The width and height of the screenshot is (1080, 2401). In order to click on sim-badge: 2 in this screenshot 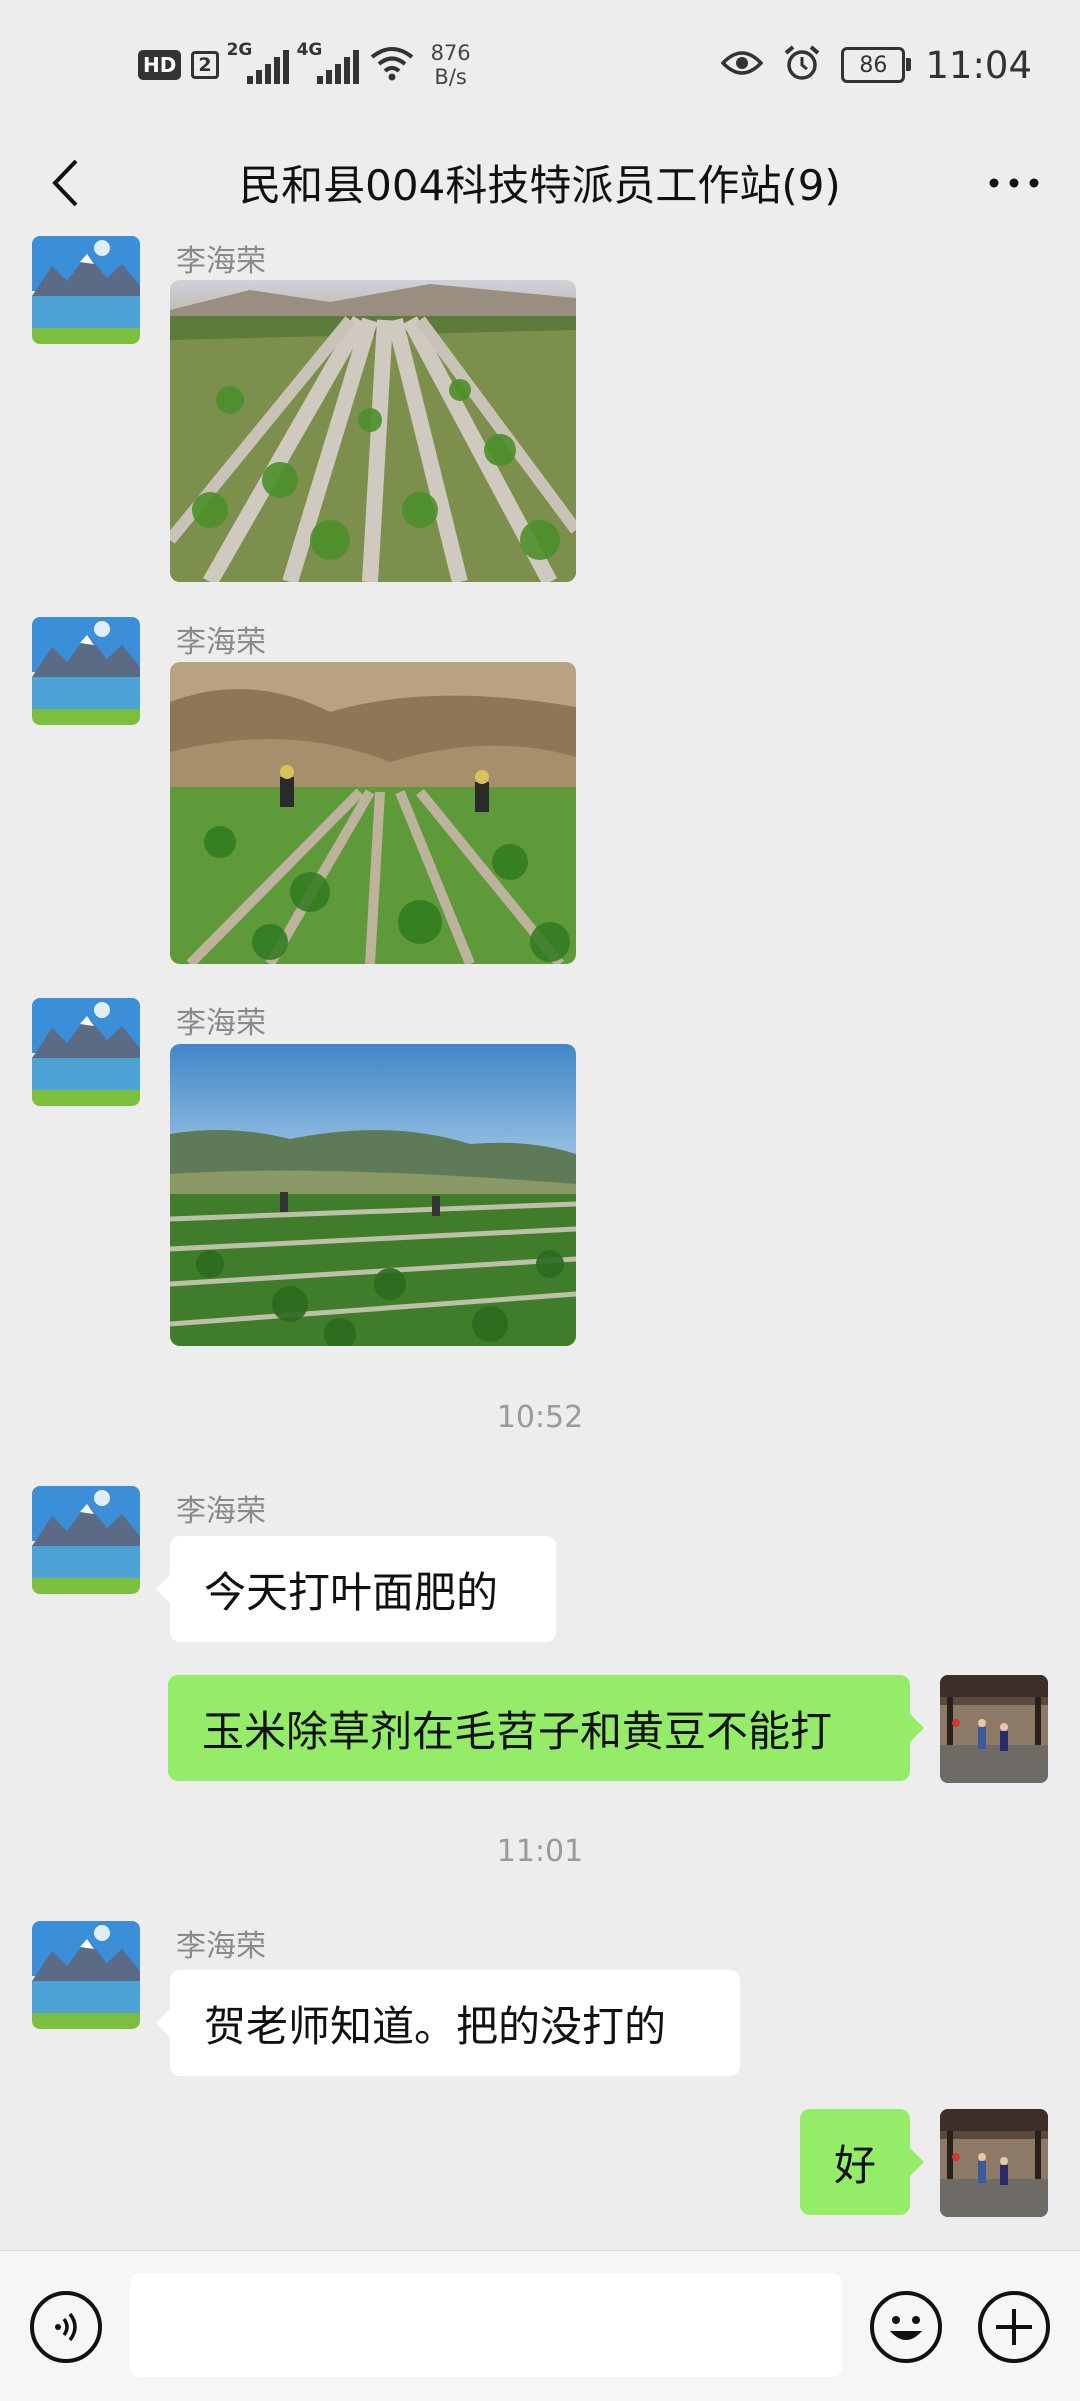, I will do `click(205, 65)`.